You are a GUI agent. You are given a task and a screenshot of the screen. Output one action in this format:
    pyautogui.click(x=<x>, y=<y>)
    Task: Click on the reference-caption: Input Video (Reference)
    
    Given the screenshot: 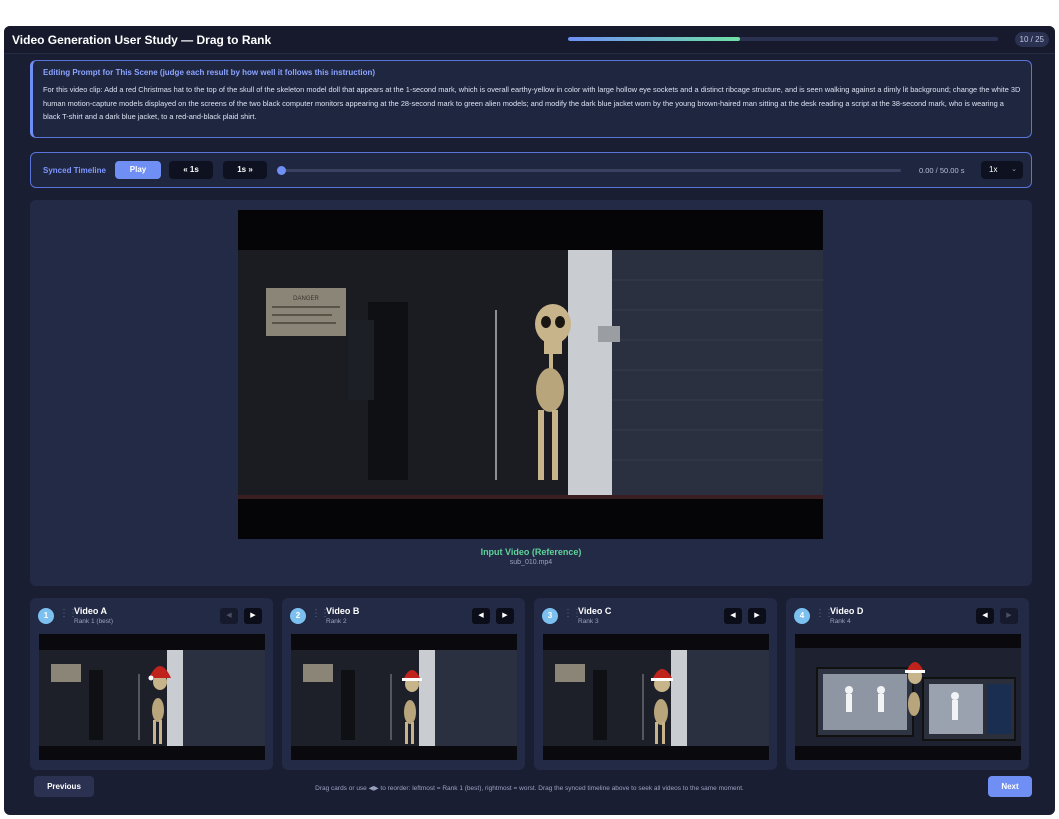 What is the action you would take?
    pyautogui.click(x=531, y=552)
    